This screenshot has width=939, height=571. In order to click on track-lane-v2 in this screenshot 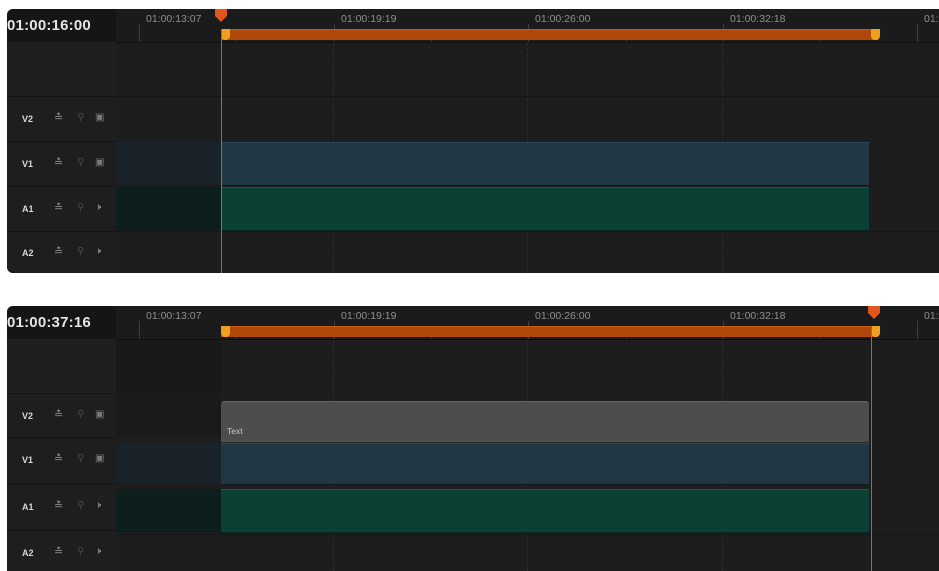, I will do `click(527, 119)`.